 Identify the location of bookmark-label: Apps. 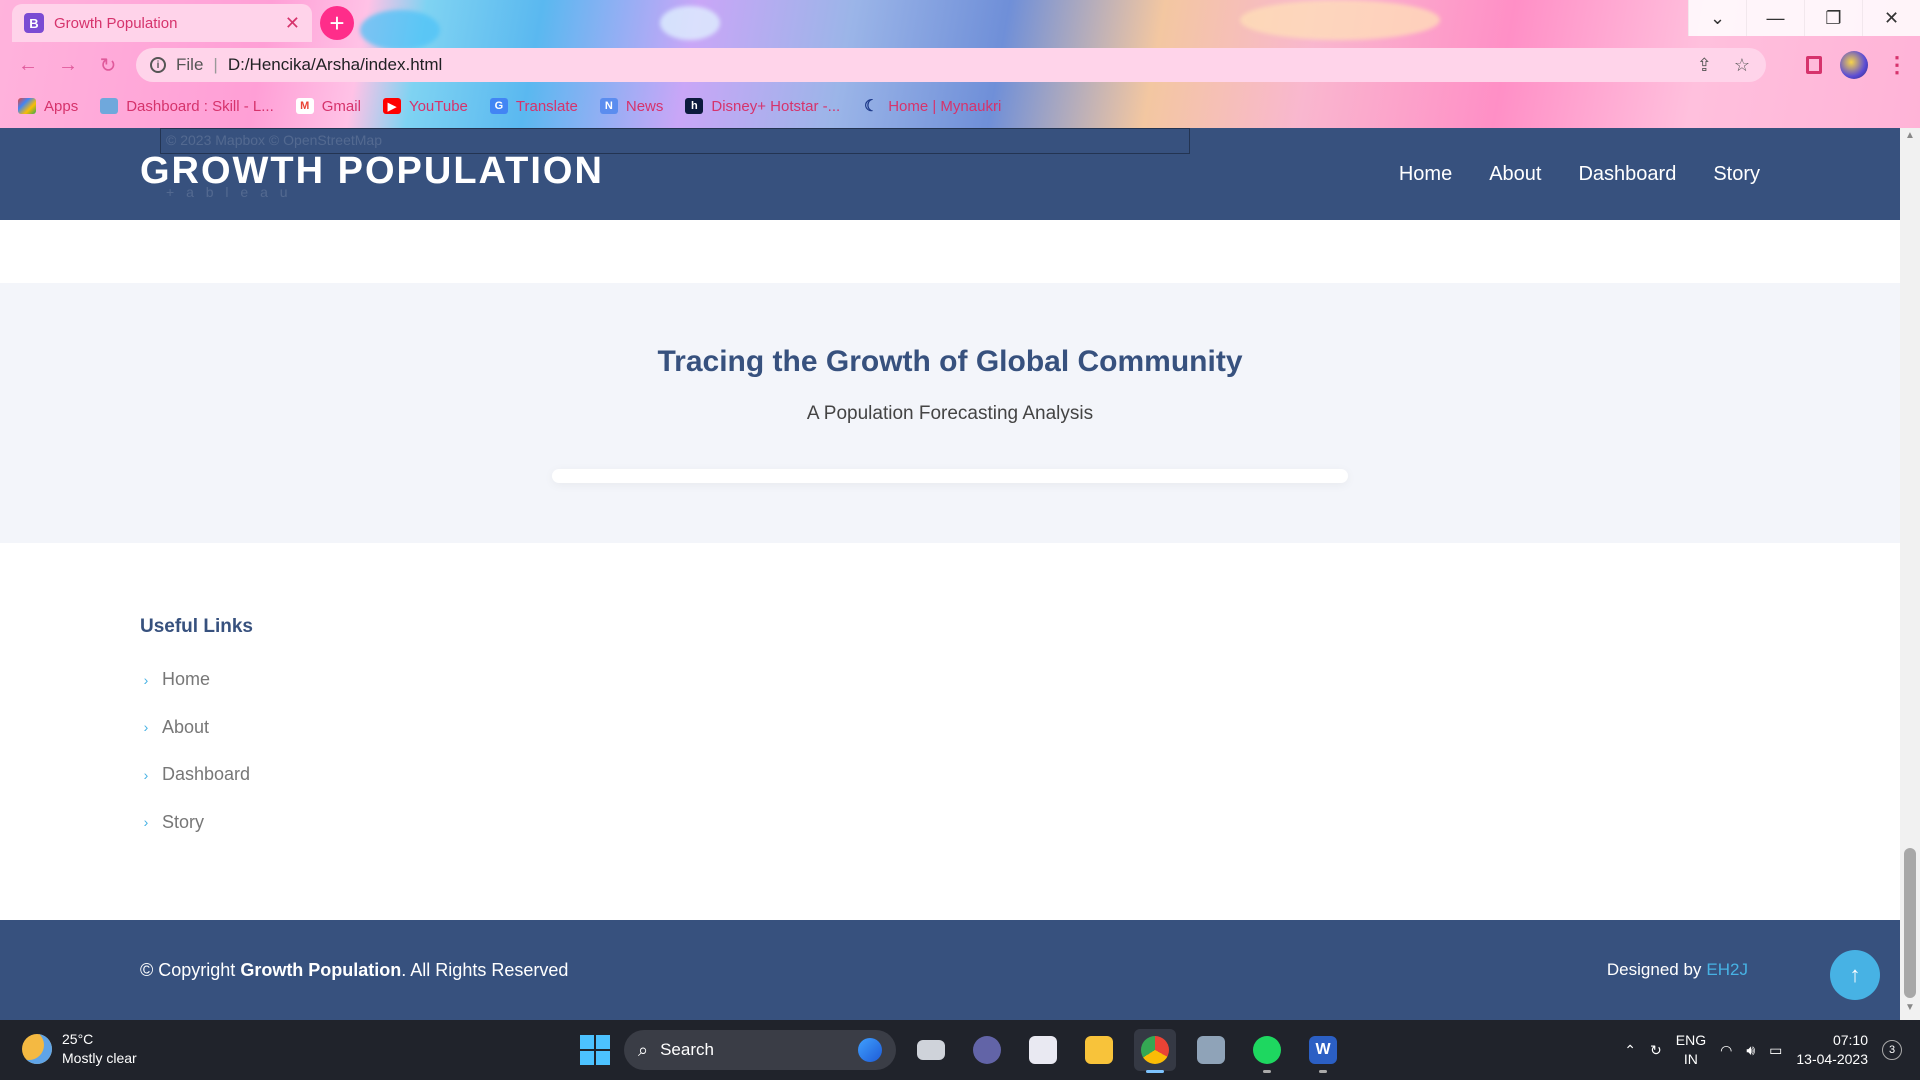
(61, 106).